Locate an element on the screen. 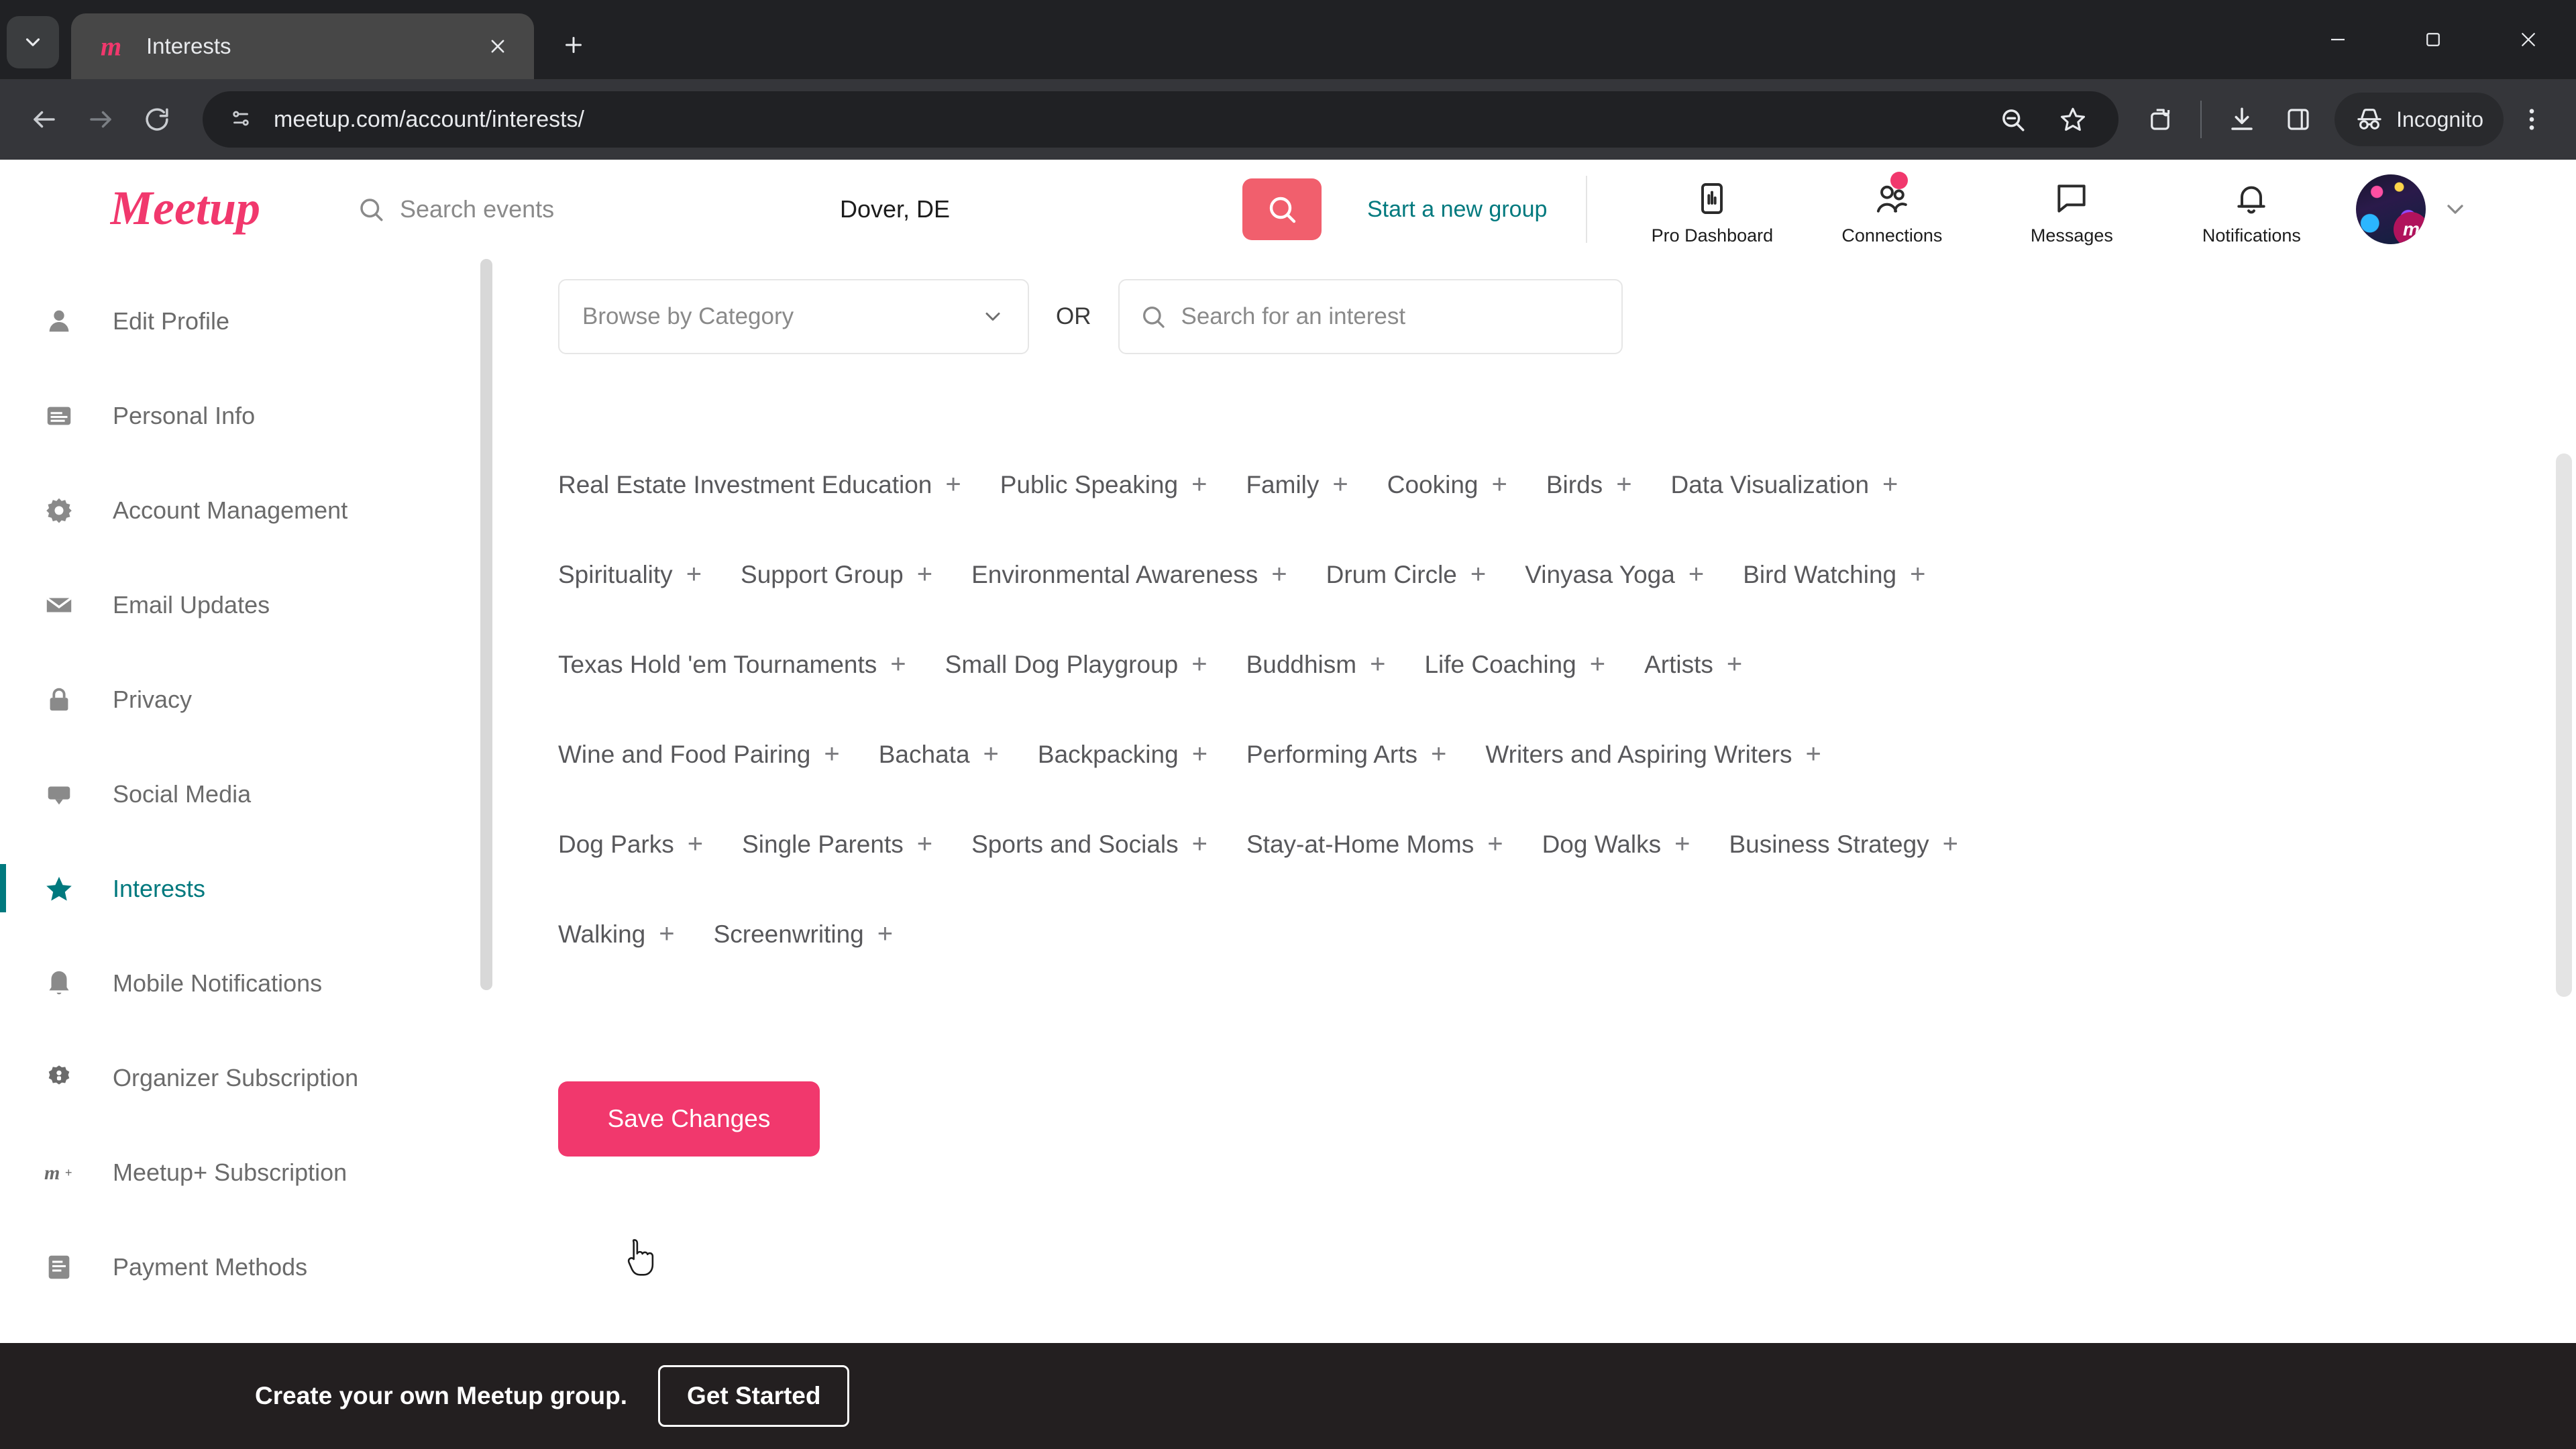 The height and width of the screenshot is (1449, 2576). interest-tag: Bachata + is located at coordinates (939, 755).